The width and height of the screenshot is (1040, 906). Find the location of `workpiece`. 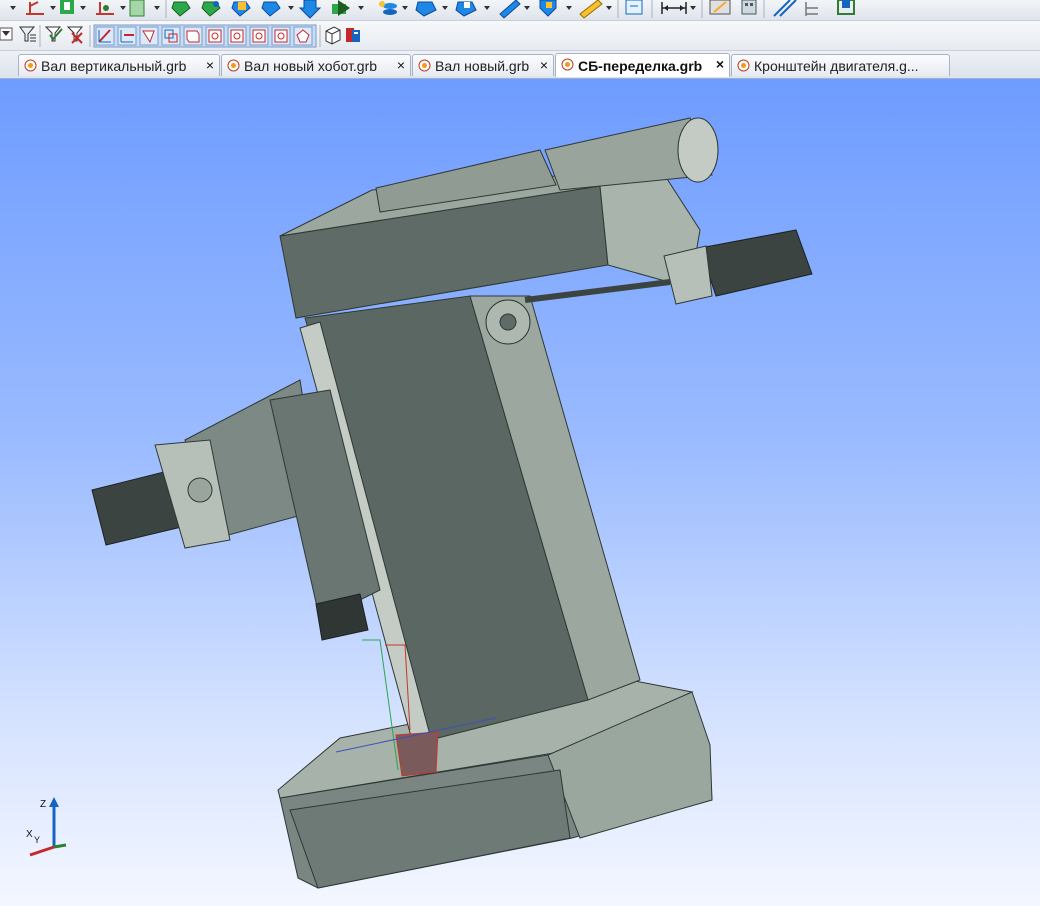

workpiece is located at coordinates (417, 754).